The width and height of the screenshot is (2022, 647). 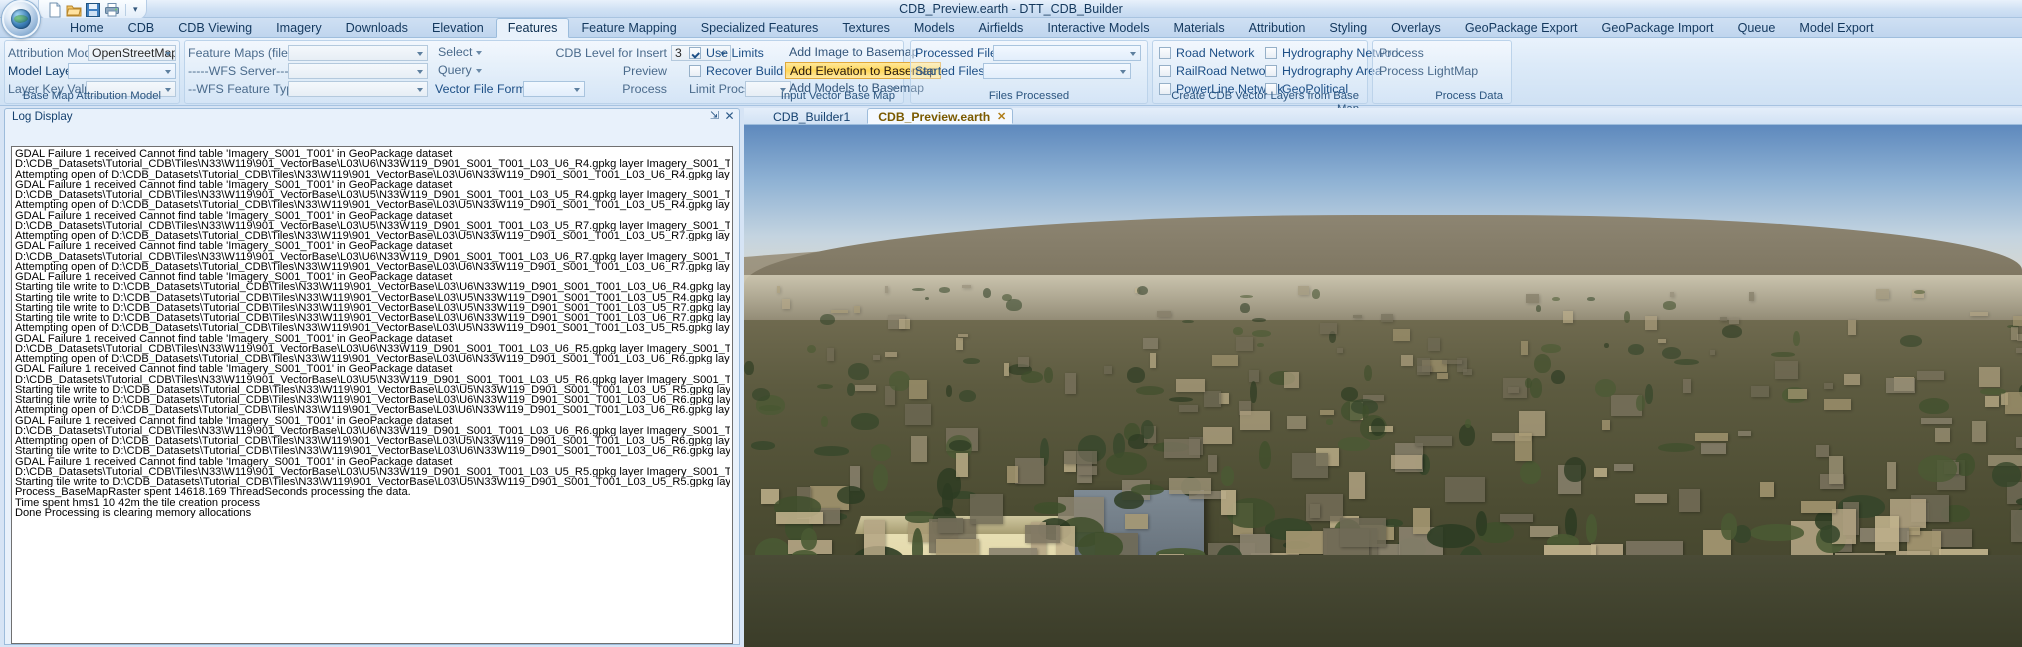 What do you see at coordinates (1199, 28) in the screenshot?
I see `ribbon-tab-materials: Materials` at bounding box center [1199, 28].